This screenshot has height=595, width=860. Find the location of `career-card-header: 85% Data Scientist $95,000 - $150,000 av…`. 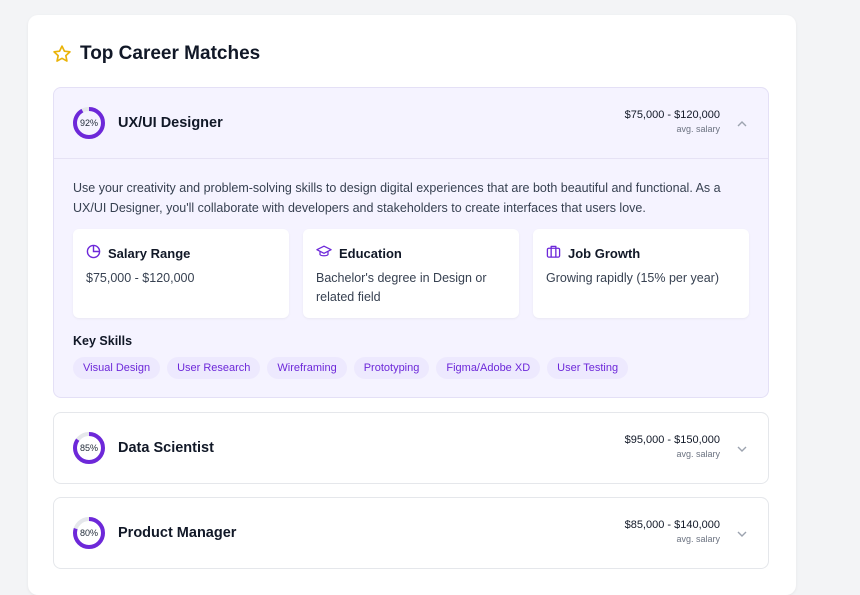

career-card-header: 85% Data Scientist $95,000 - $150,000 av… is located at coordinates (411, 448).